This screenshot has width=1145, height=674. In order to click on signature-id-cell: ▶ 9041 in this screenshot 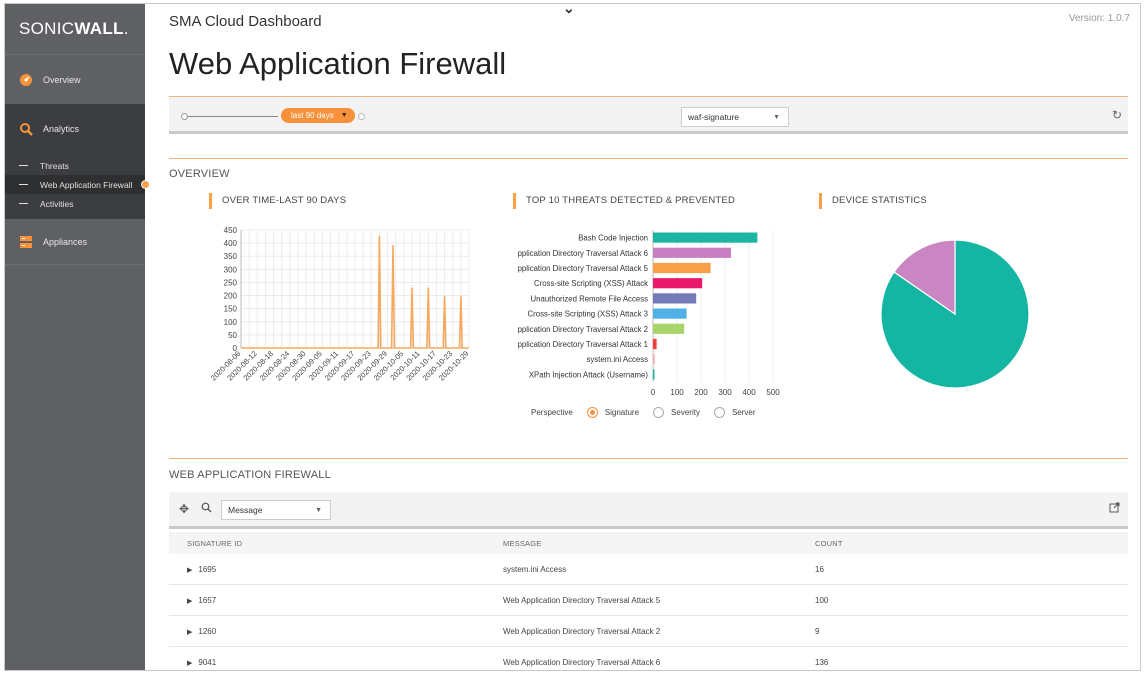, I will do `click(336, 662)`.